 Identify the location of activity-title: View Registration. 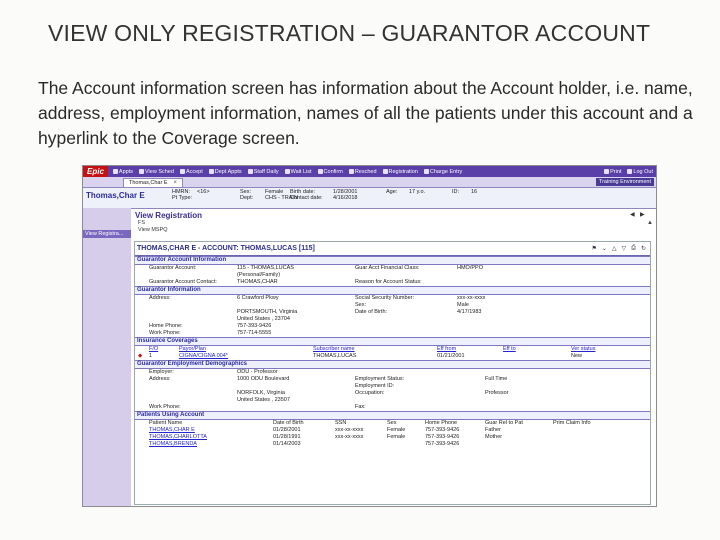
(168, 215).